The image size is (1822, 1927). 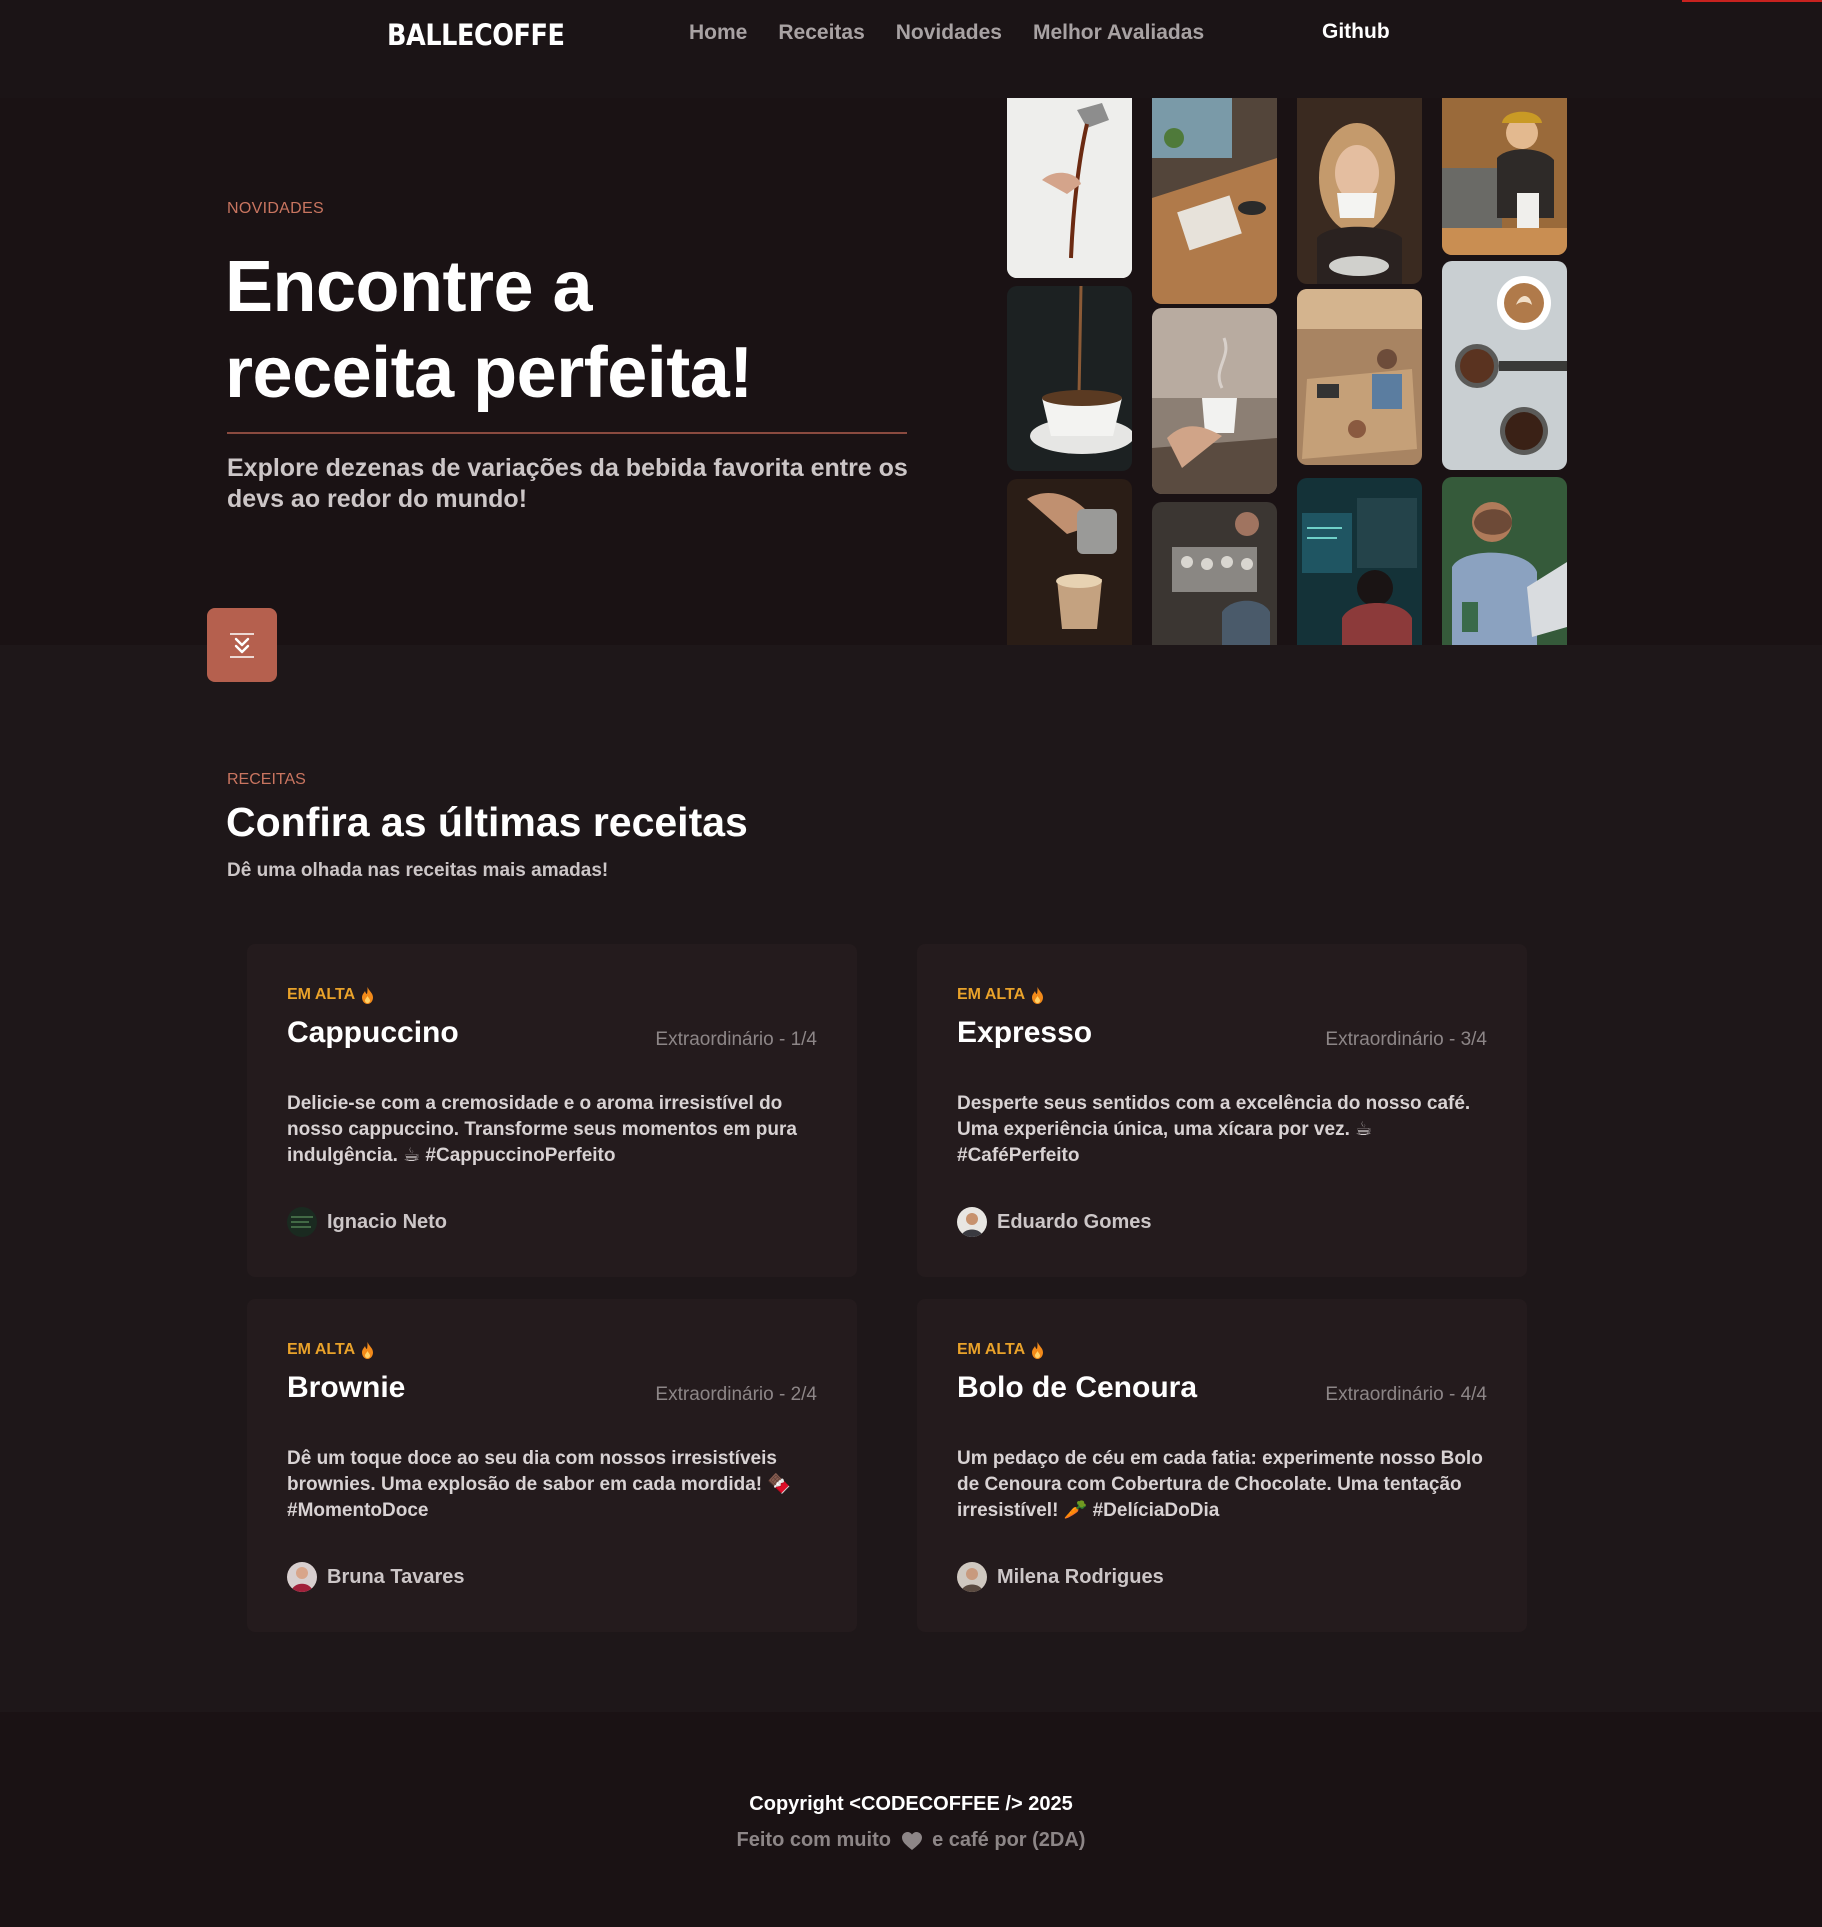 What do you see at coordinates (567, 433) in the screenshot?
I see `hero-divider` at bounding box center [567, 433].